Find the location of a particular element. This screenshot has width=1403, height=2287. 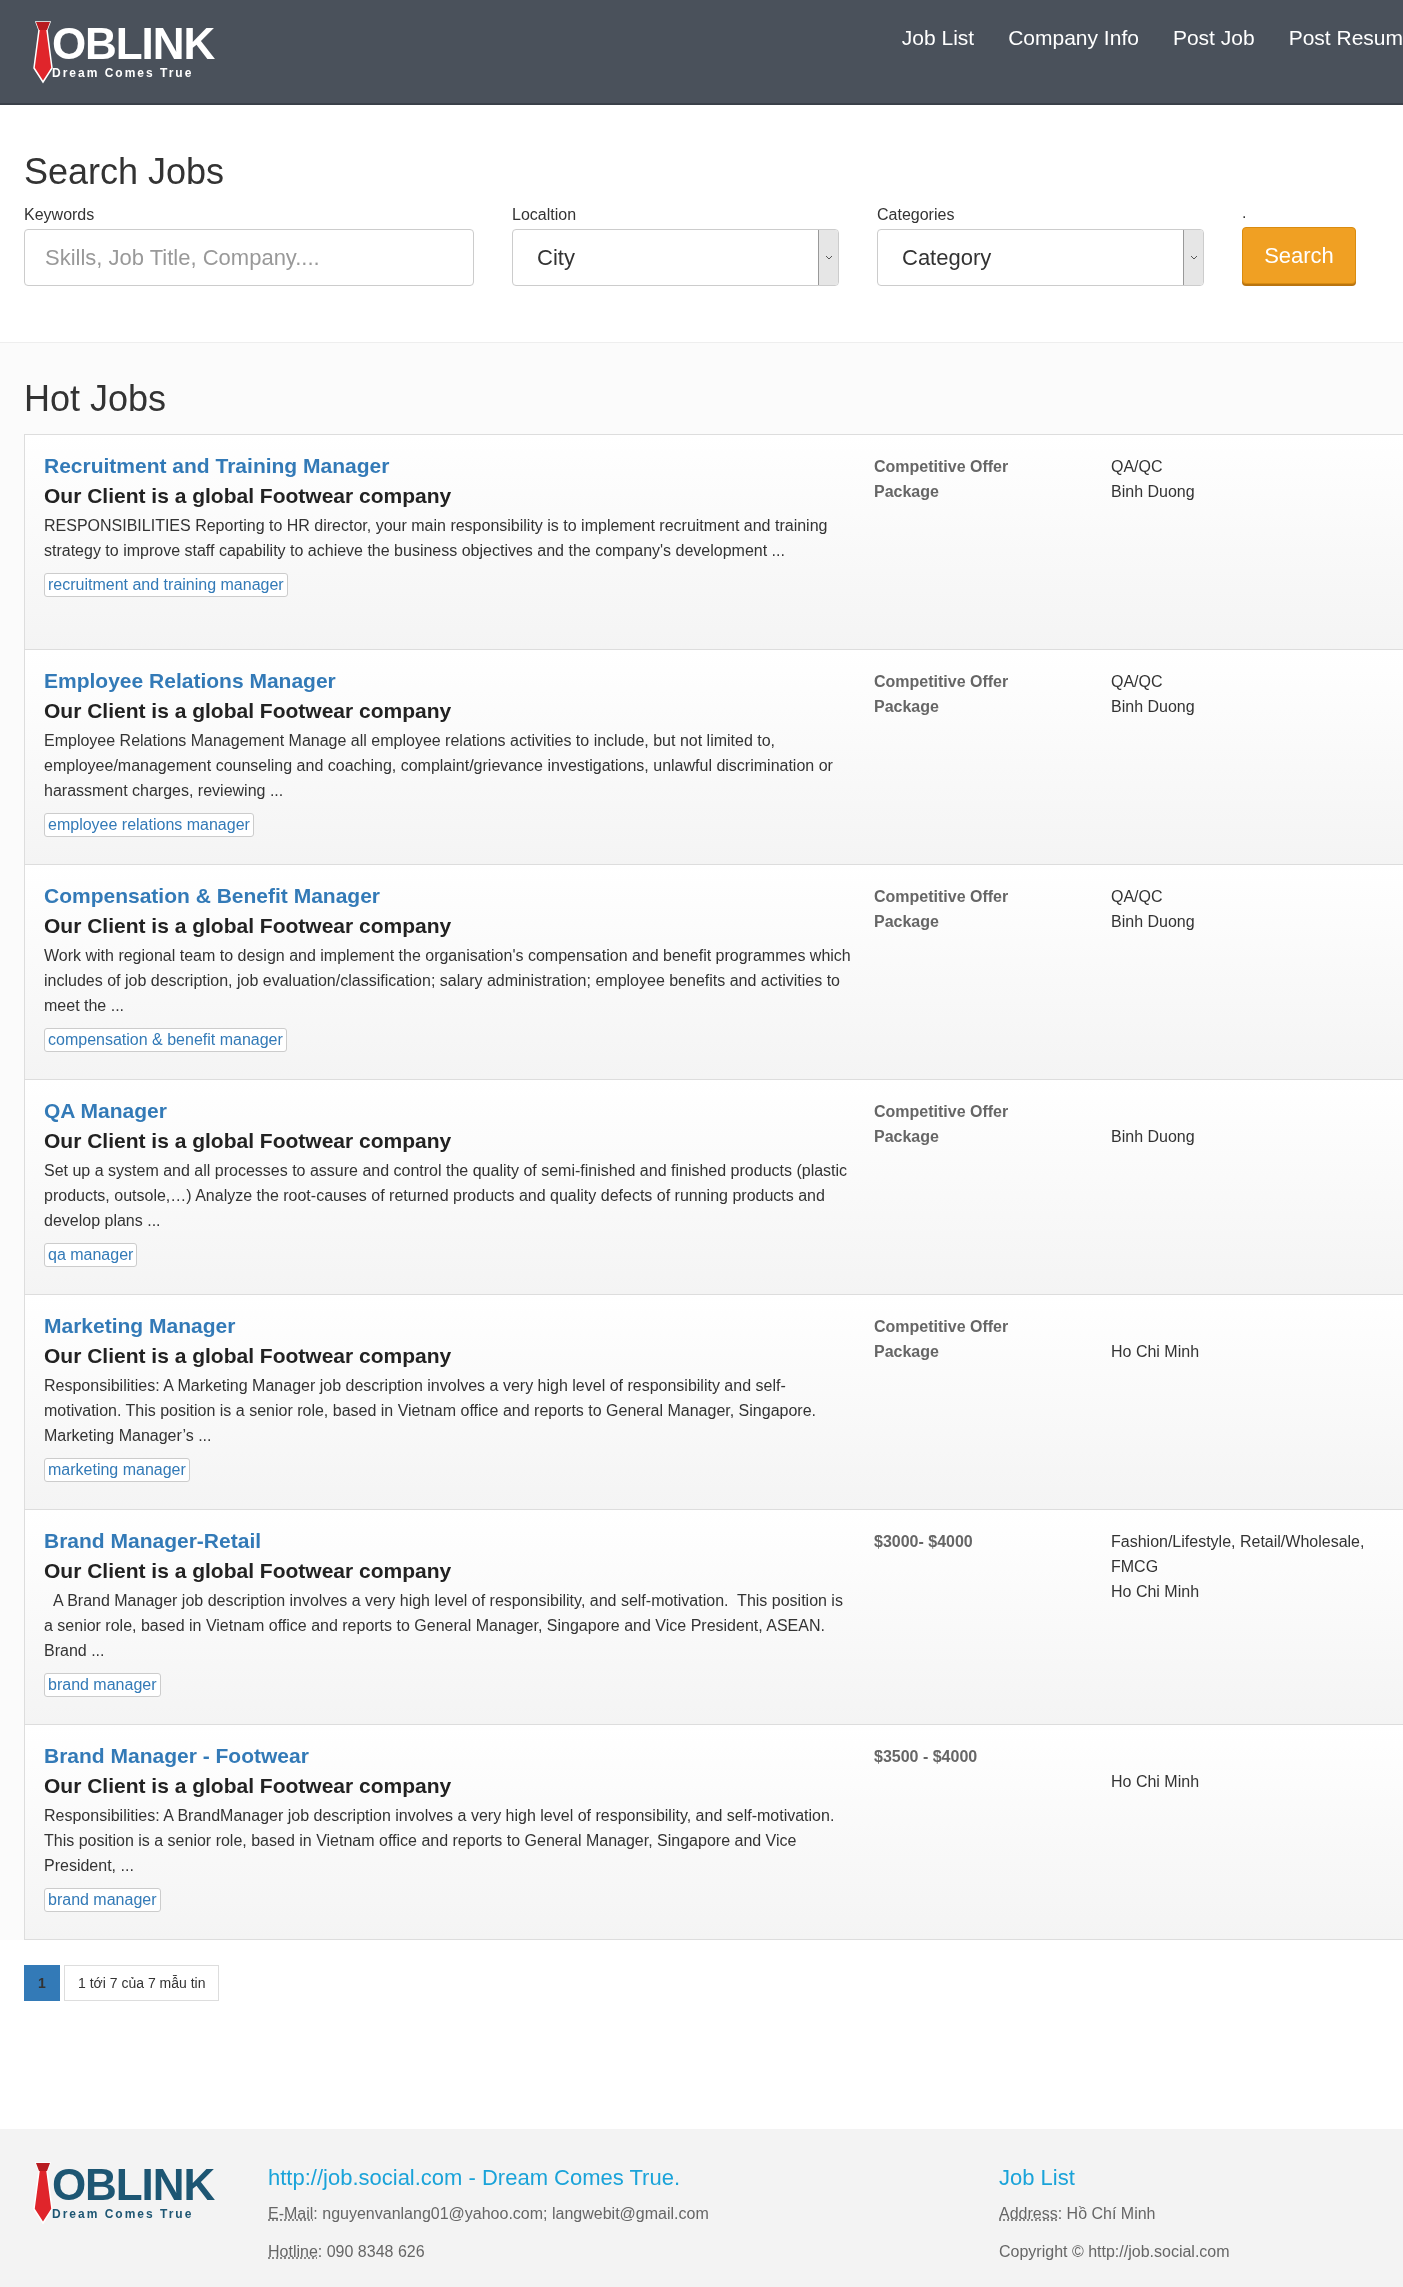

job-title-link: Recruitment and Training Manager is located at coordinates (217, 466).